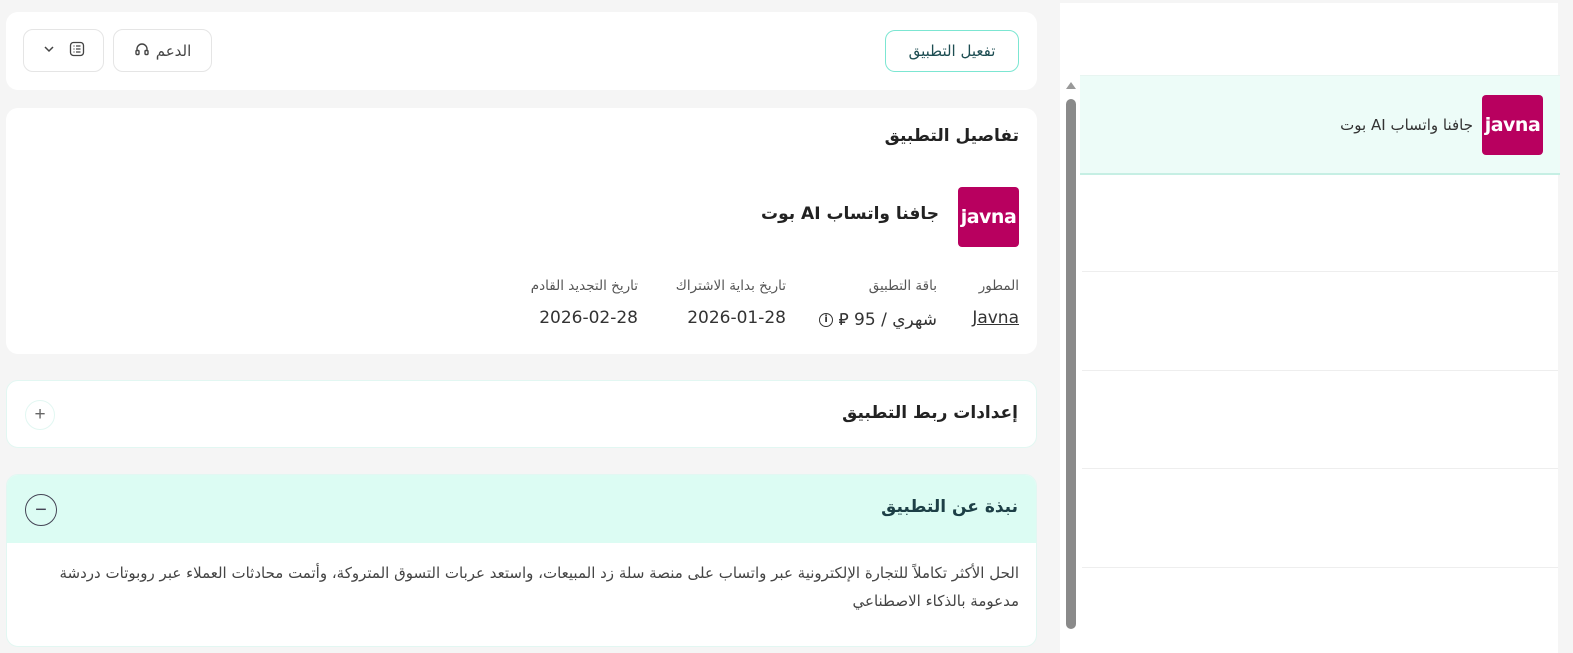 This screenshot has height=653, width=1573. I want to click on view-menu-dropdown, so click(63, 50).